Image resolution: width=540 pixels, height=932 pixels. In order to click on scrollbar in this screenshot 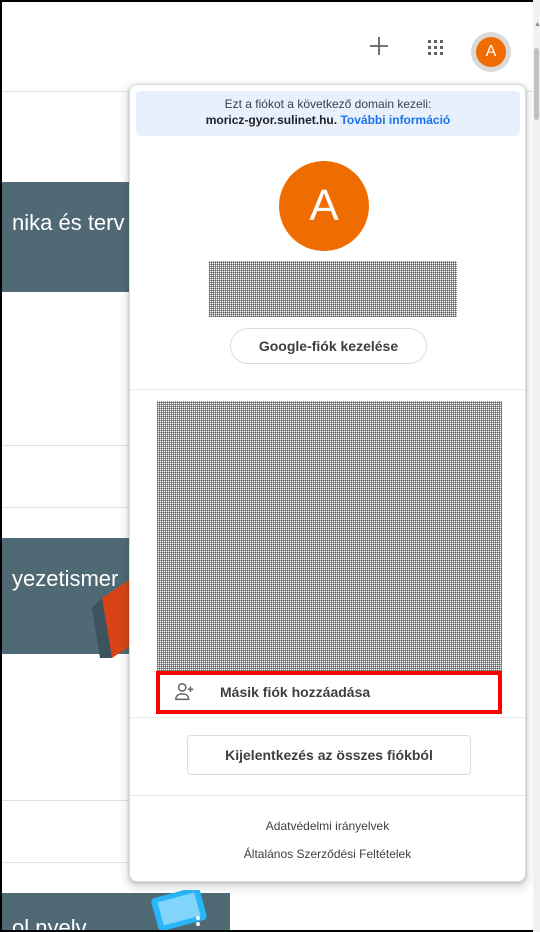, I will do `click(536, 466)`.